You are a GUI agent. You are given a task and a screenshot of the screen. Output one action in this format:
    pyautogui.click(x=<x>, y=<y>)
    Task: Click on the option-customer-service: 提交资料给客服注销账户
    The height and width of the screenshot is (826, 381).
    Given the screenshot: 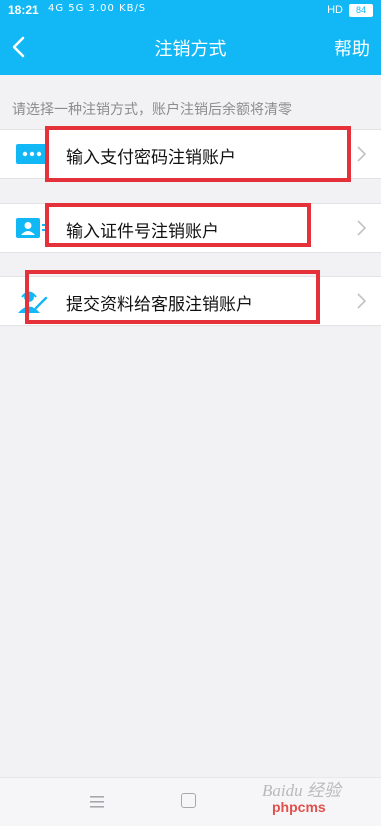 What is the action you would take?
    pyautogui.click(x=190, y=301)
    